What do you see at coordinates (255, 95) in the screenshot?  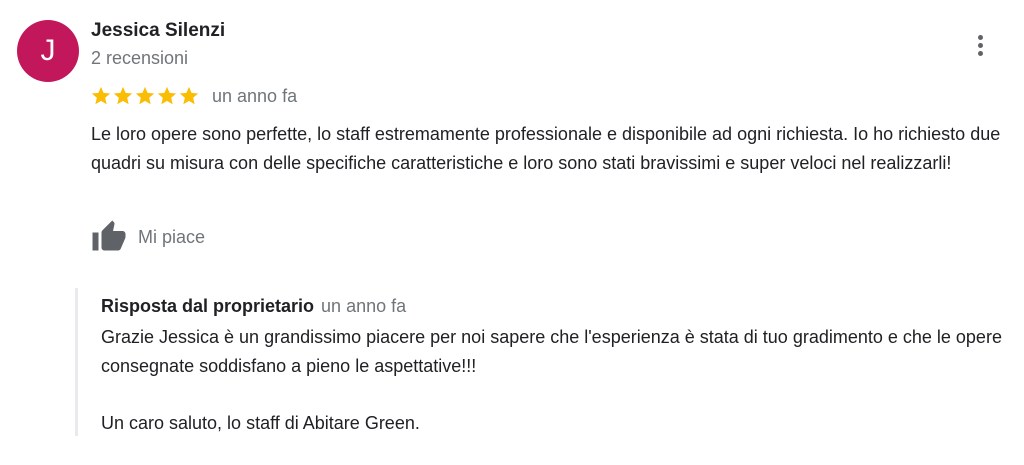 I see `review-date: un anno fa` at bounding box center [255, 95].